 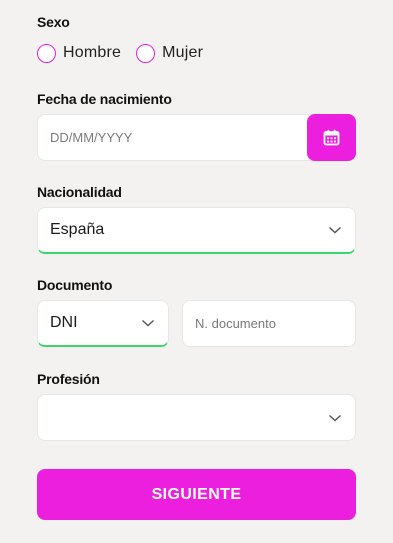 What do you see at coordinates (46, 53) in the screenshot?
I see `radio-hombre-circle` at bounding box center [46, 53].